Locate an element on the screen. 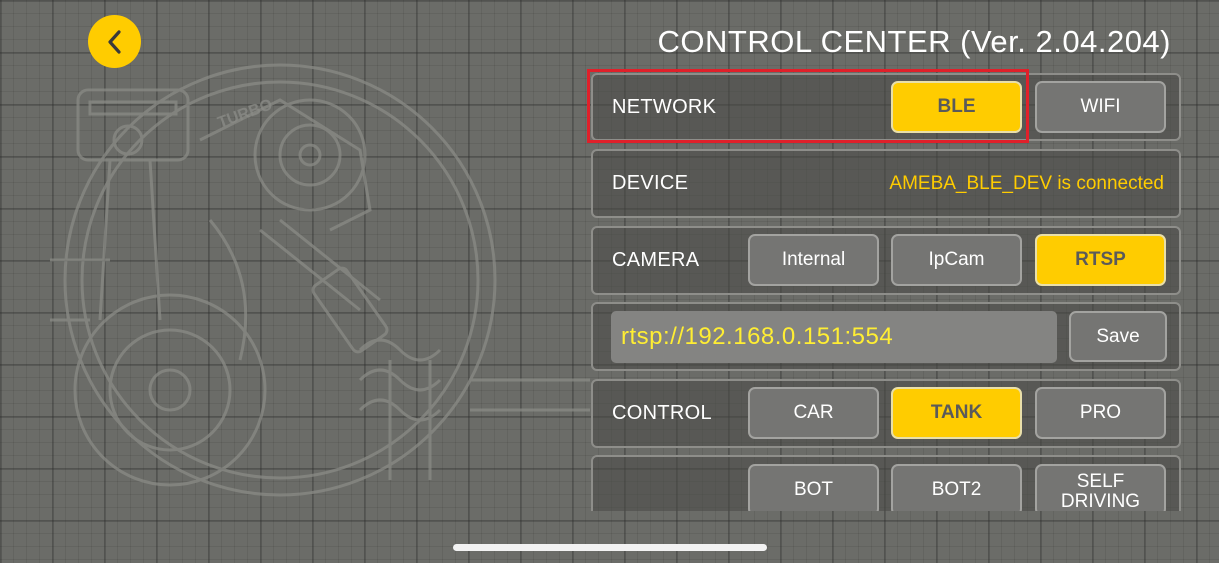  control-car-button: CAR is located at coordinates (813, 413).